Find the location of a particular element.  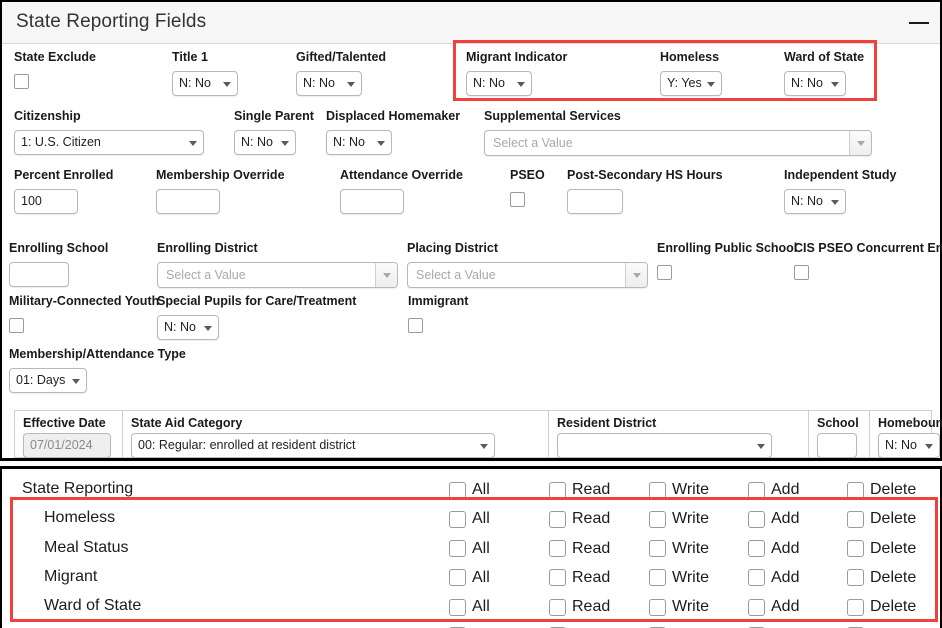

field-citizenship: Citizenship 1: U.S. Citizen is located at coordinates (109, 132).